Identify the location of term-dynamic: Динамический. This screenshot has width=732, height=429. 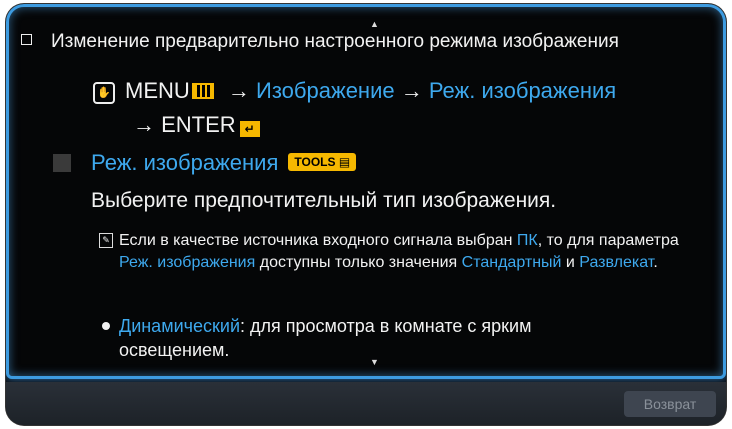
(179, 326).